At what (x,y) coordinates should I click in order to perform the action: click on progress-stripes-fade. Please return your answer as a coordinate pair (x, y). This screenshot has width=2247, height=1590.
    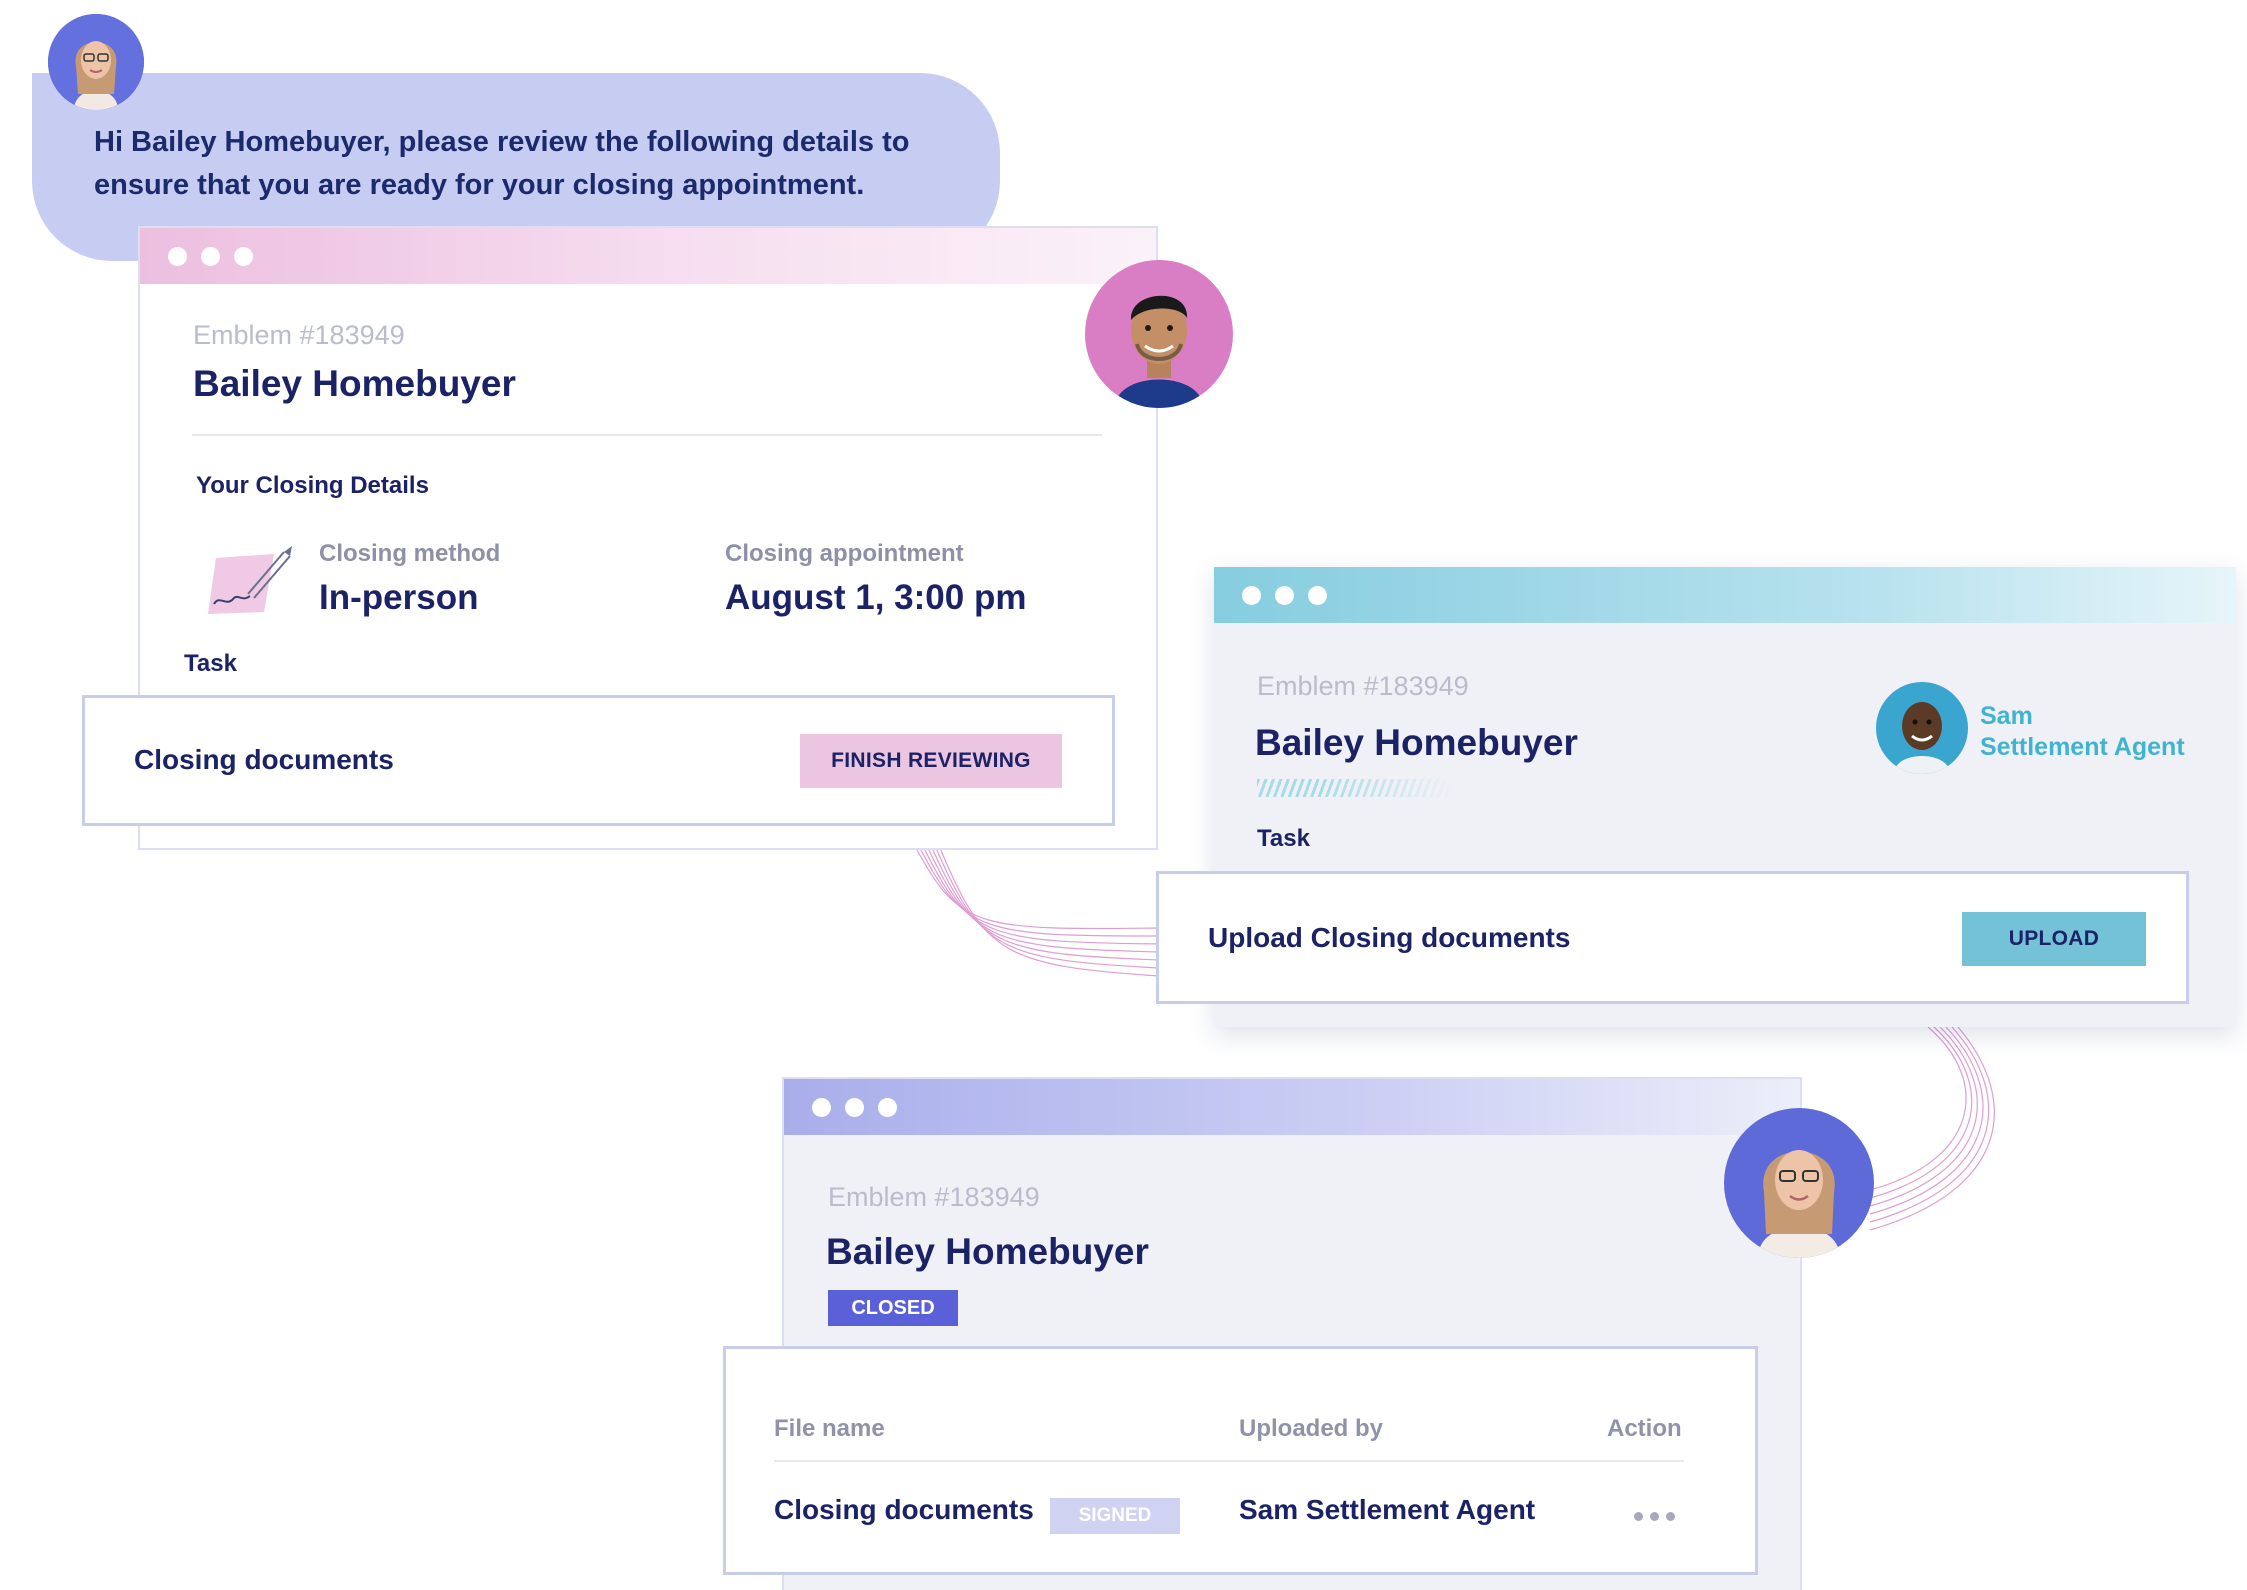
    Looking at the image, I should click on (1387, 788).